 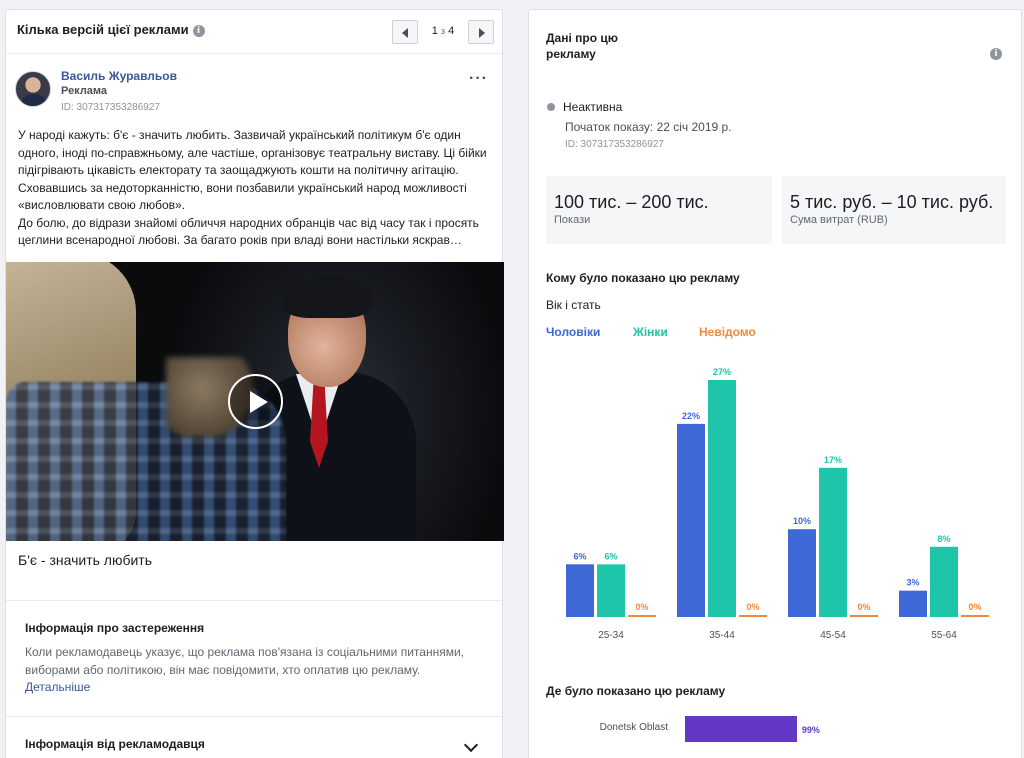 I want to click on data-label: 3%, so click(x=912, y=583).